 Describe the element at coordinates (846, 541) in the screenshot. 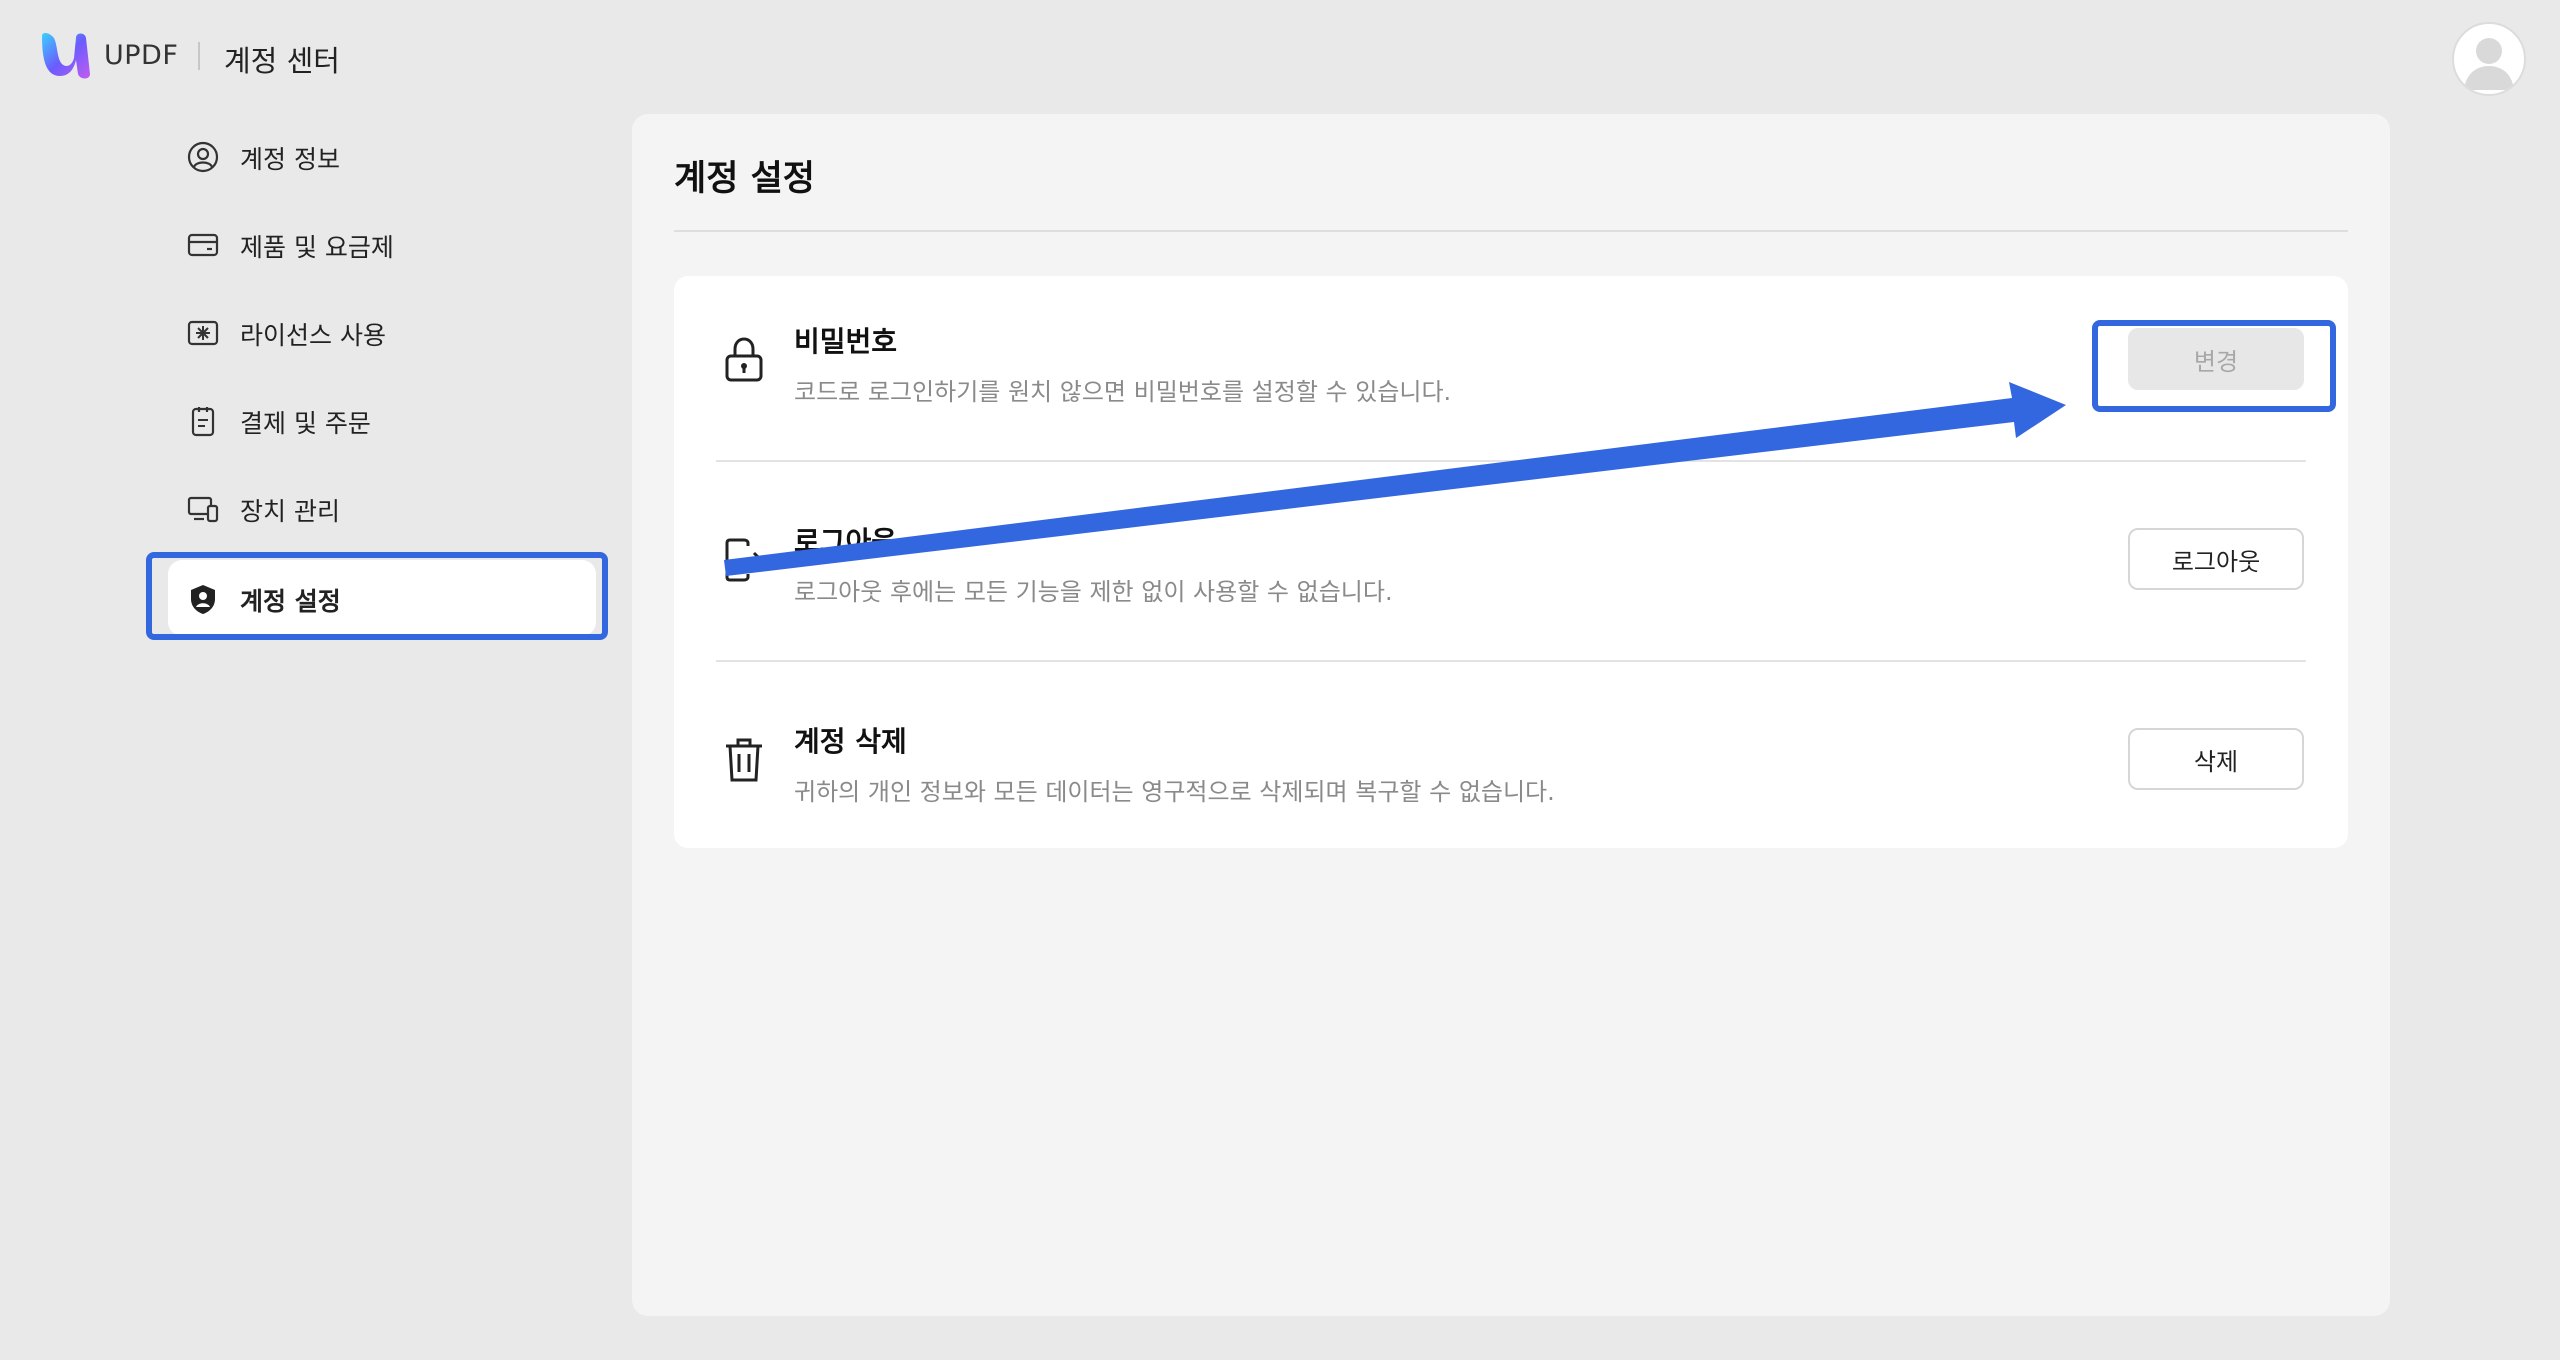

I see `row-title: 로그아웃` at that location.